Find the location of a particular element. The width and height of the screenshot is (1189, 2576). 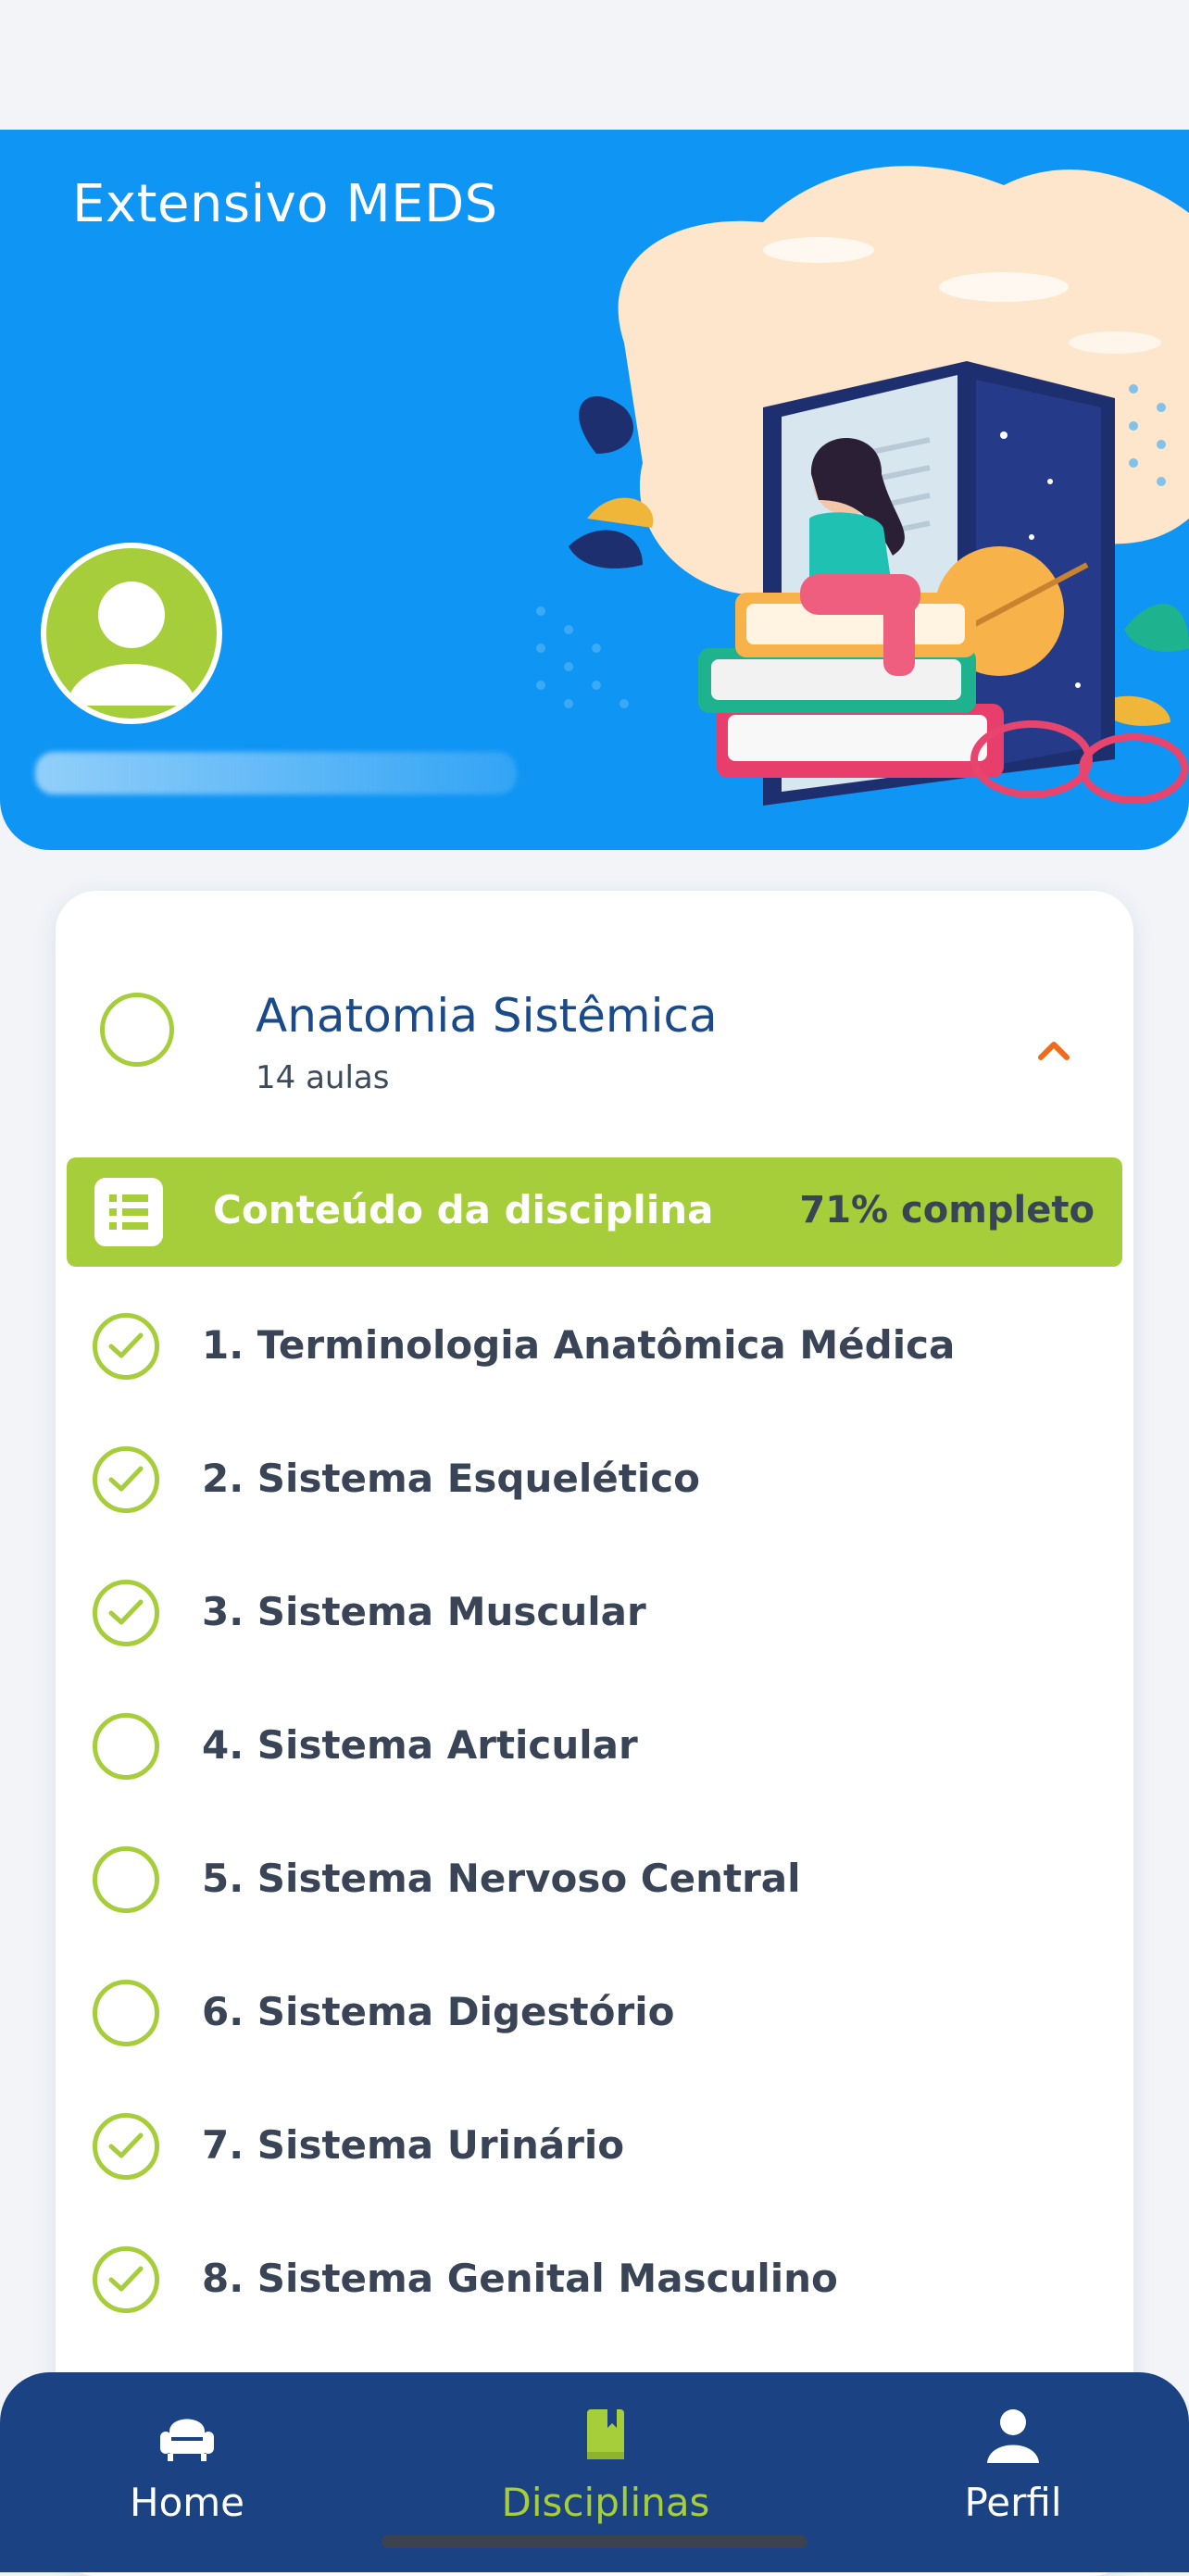

lesson-label: 1. Terminologia Anatômica Médica is located at coordinates (579, 1345).